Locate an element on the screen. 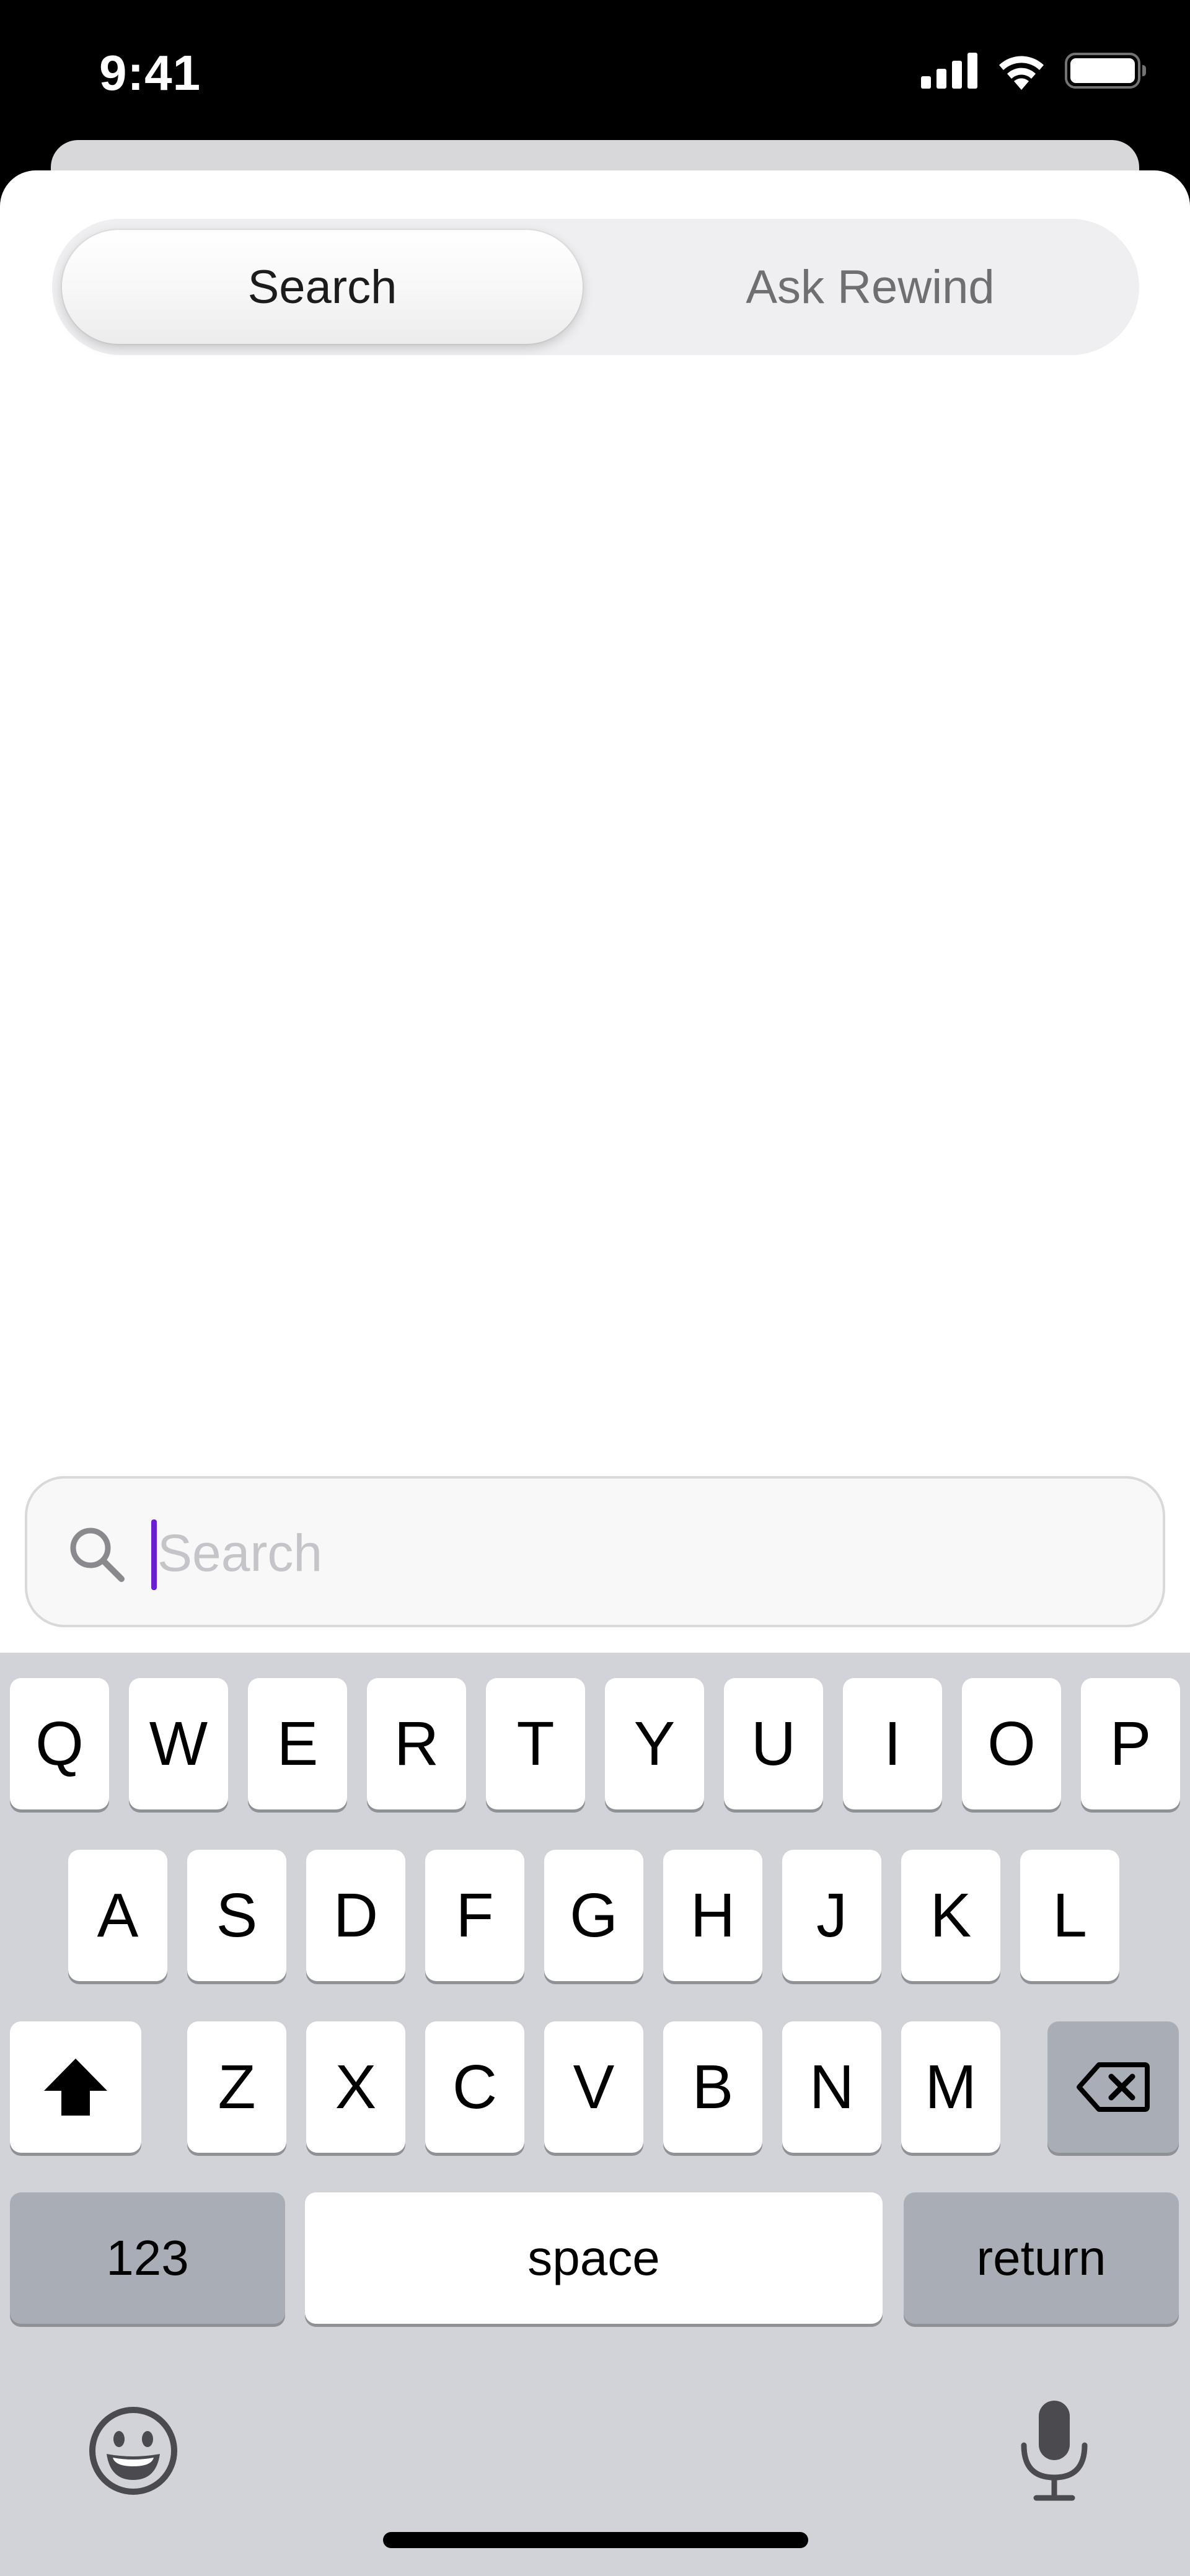 This screenshot has height=2576, width=1190. search-icon is located at coordinates (97, 1555).